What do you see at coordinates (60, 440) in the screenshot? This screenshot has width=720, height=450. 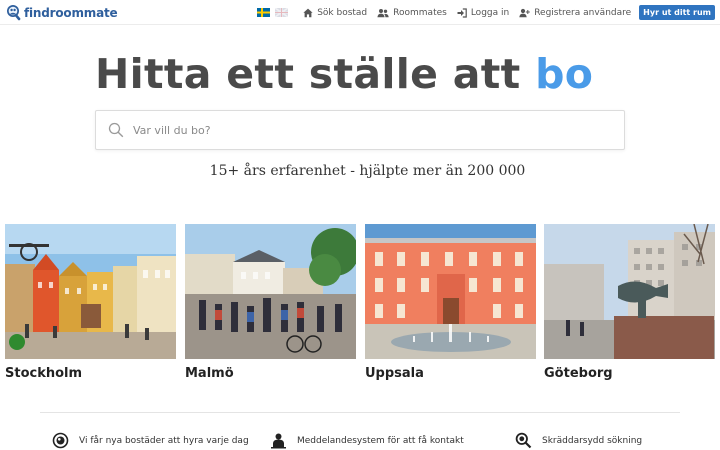 I see `clock-eye-icon` at bounding box center [60, 440].